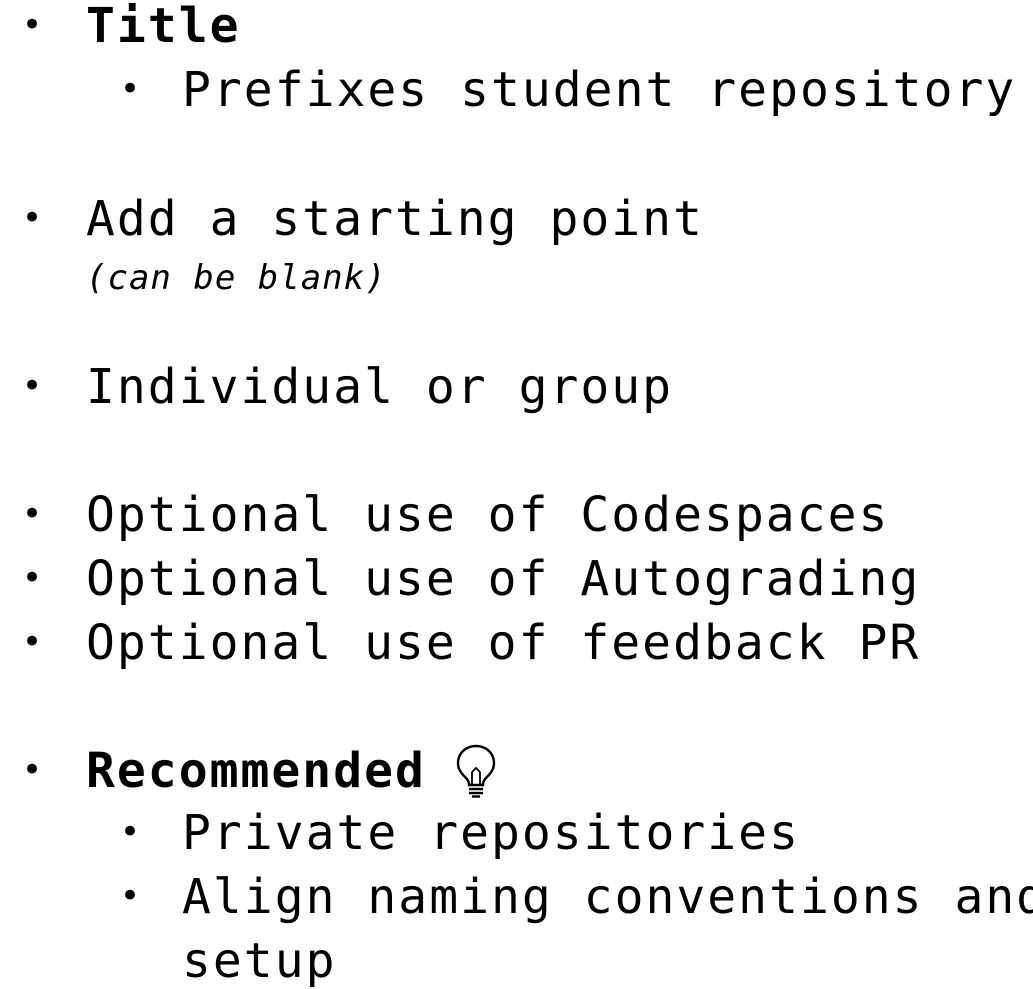 The image size is (1033, 989). I want to click on item-starting-point-label: Add a starting point, so click(395, 219).